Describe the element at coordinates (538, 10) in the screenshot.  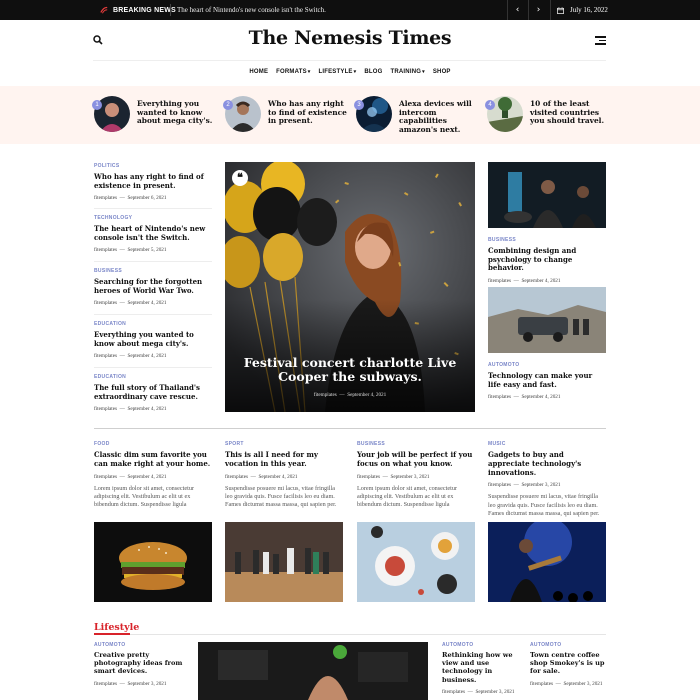
I see `ticker-next-button: ›` at that location.